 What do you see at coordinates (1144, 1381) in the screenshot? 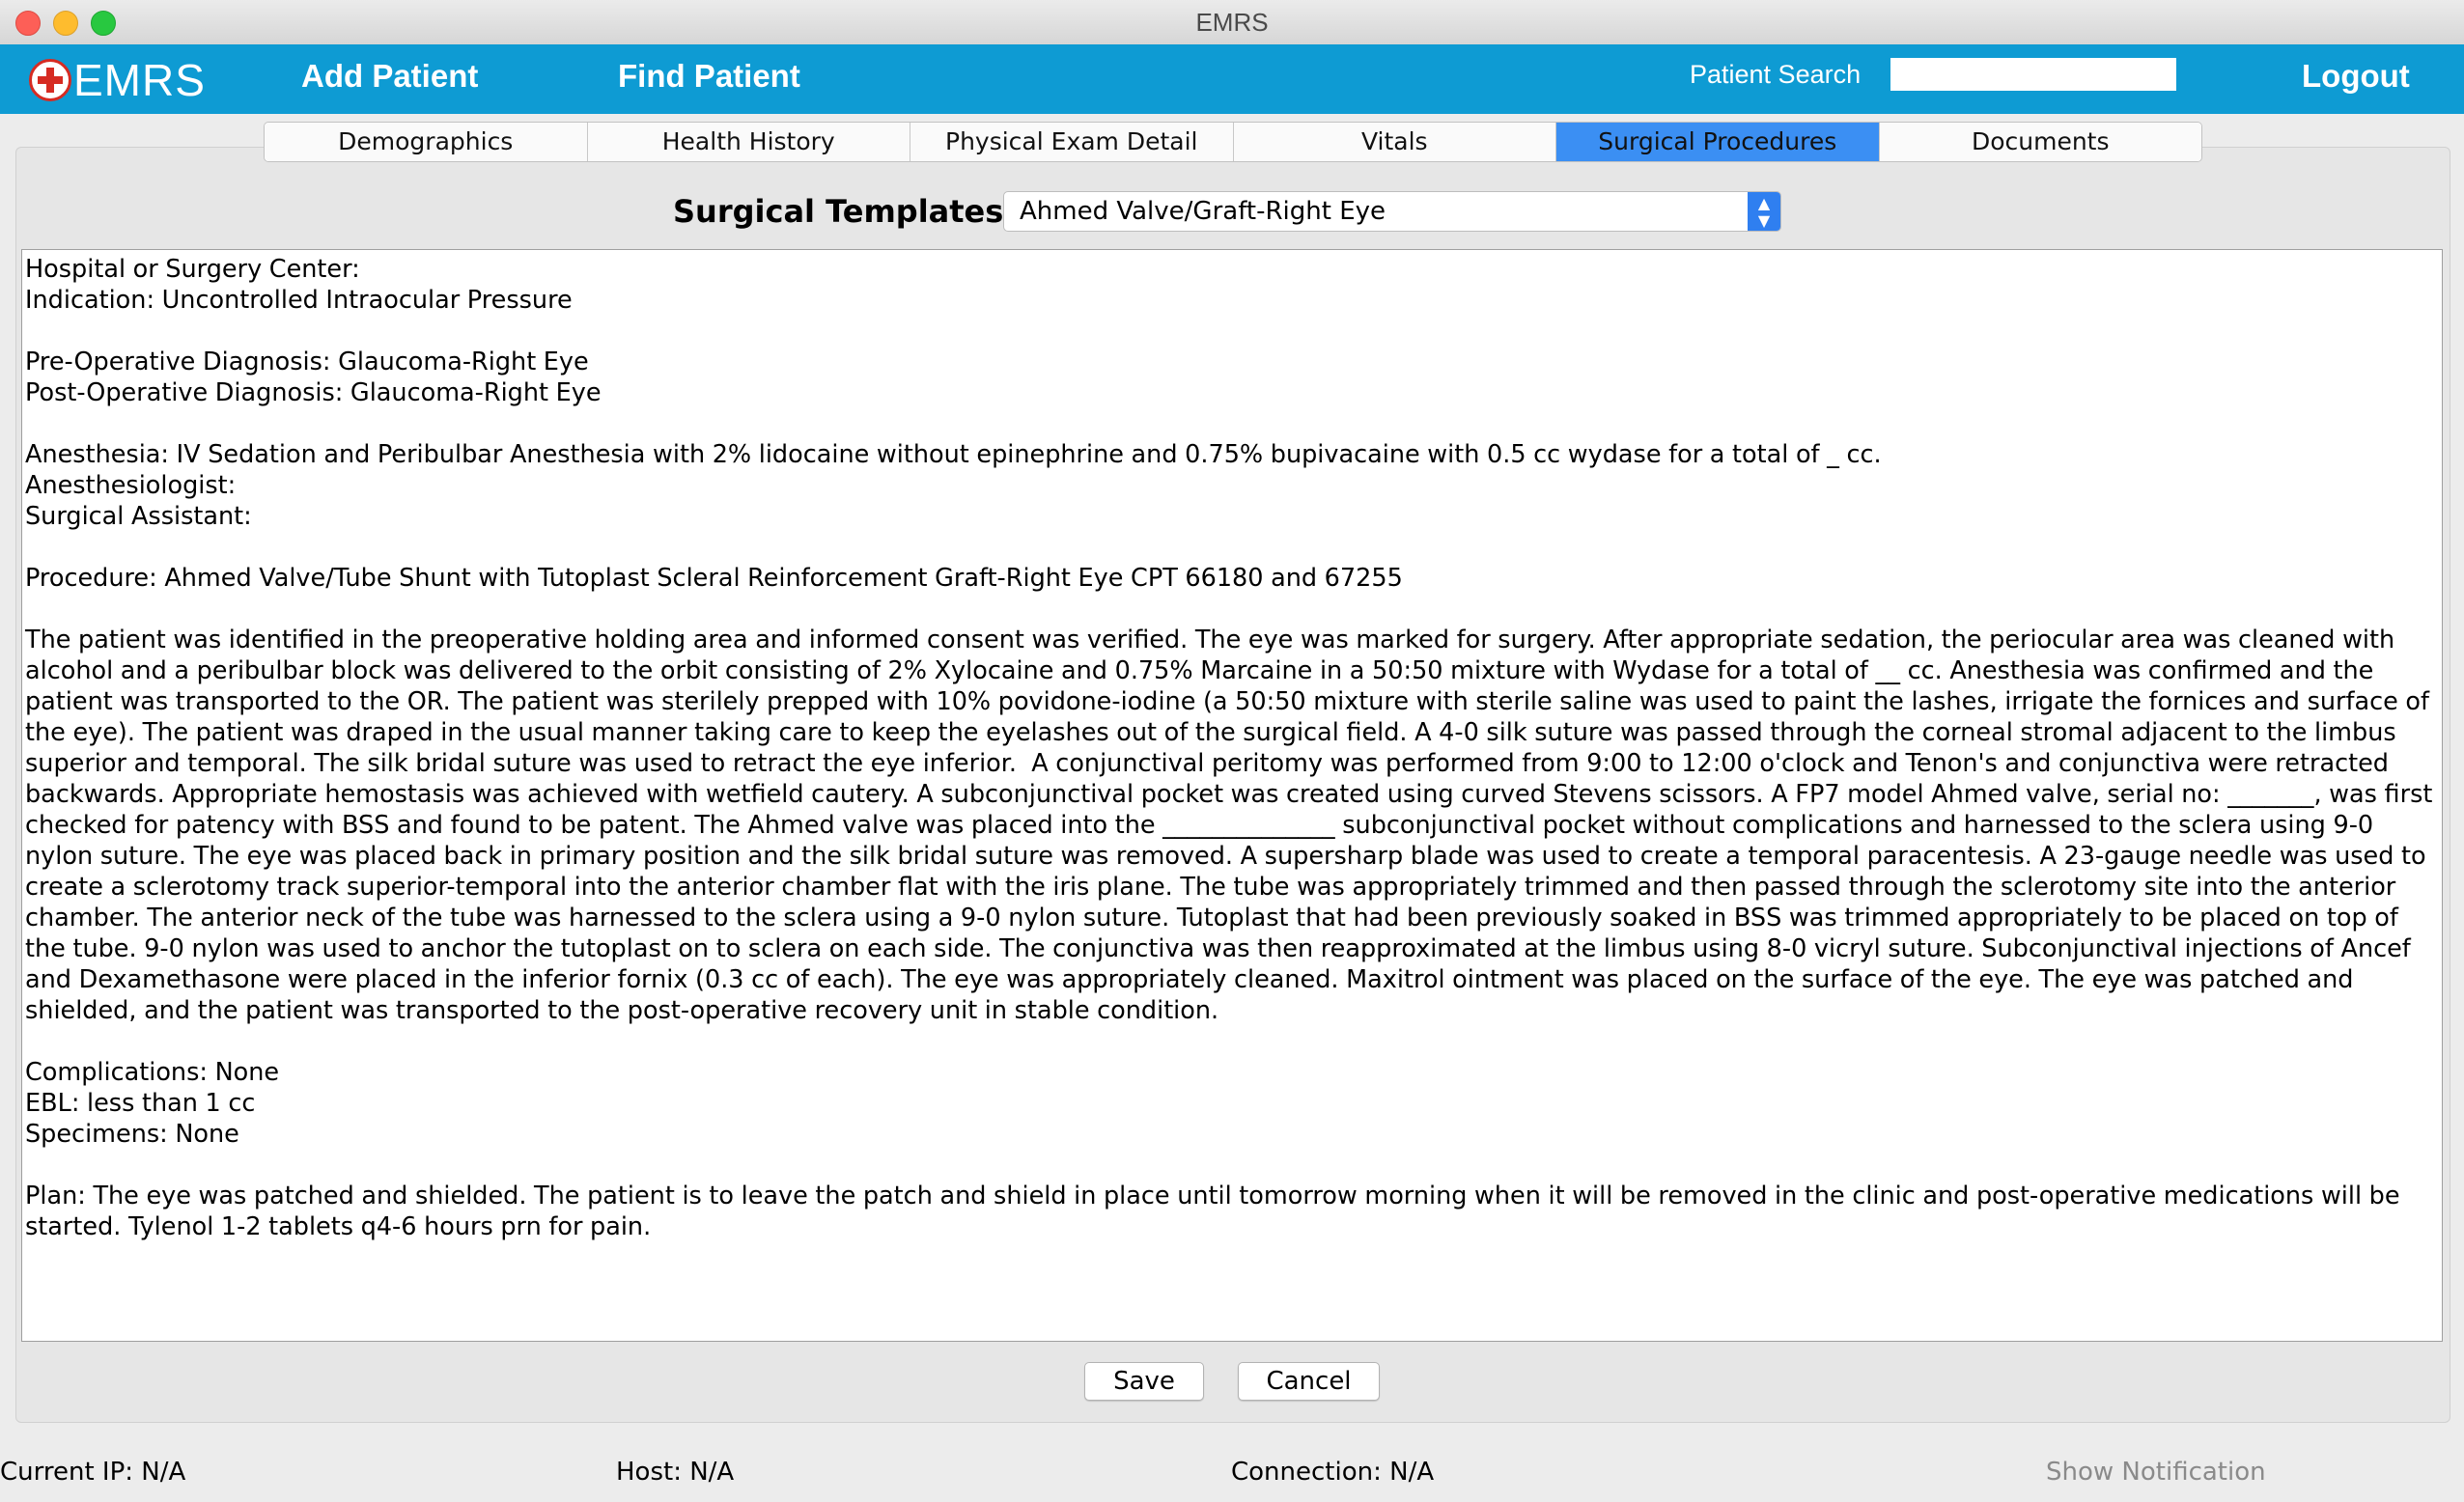
I see `save-button: Save` at bounding box center [1144, 1381].